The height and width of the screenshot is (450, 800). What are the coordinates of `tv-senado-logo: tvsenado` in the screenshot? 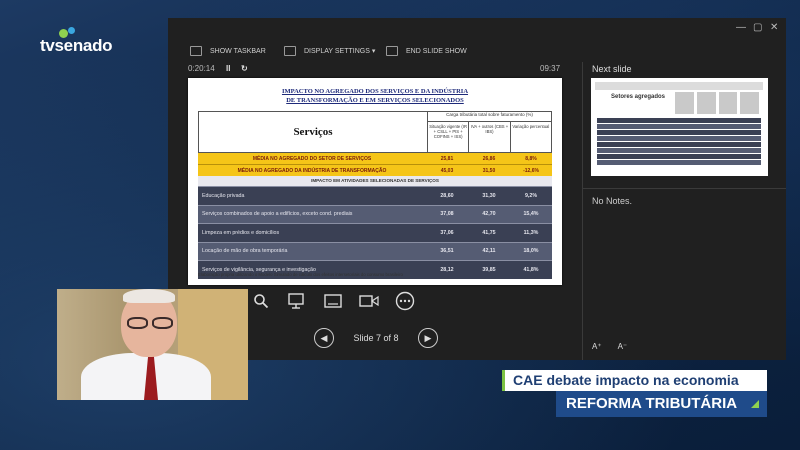 It's located at (76, 41).